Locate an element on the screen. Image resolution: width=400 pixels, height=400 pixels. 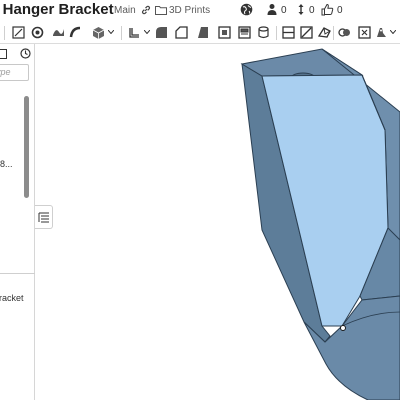
feature-filter-input: ype is located at coordinates (14, 72).